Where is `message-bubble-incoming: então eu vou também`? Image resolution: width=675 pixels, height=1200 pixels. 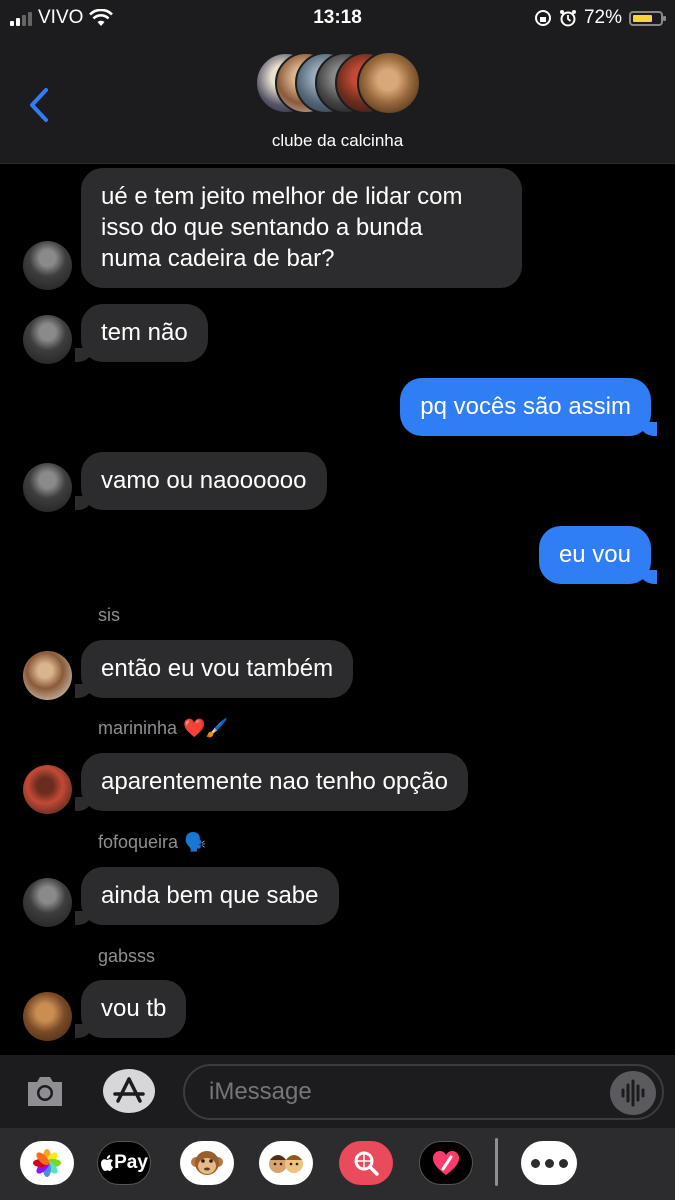
message-bubble-incoming: então eu vou também is located at coordinates (214, 669).